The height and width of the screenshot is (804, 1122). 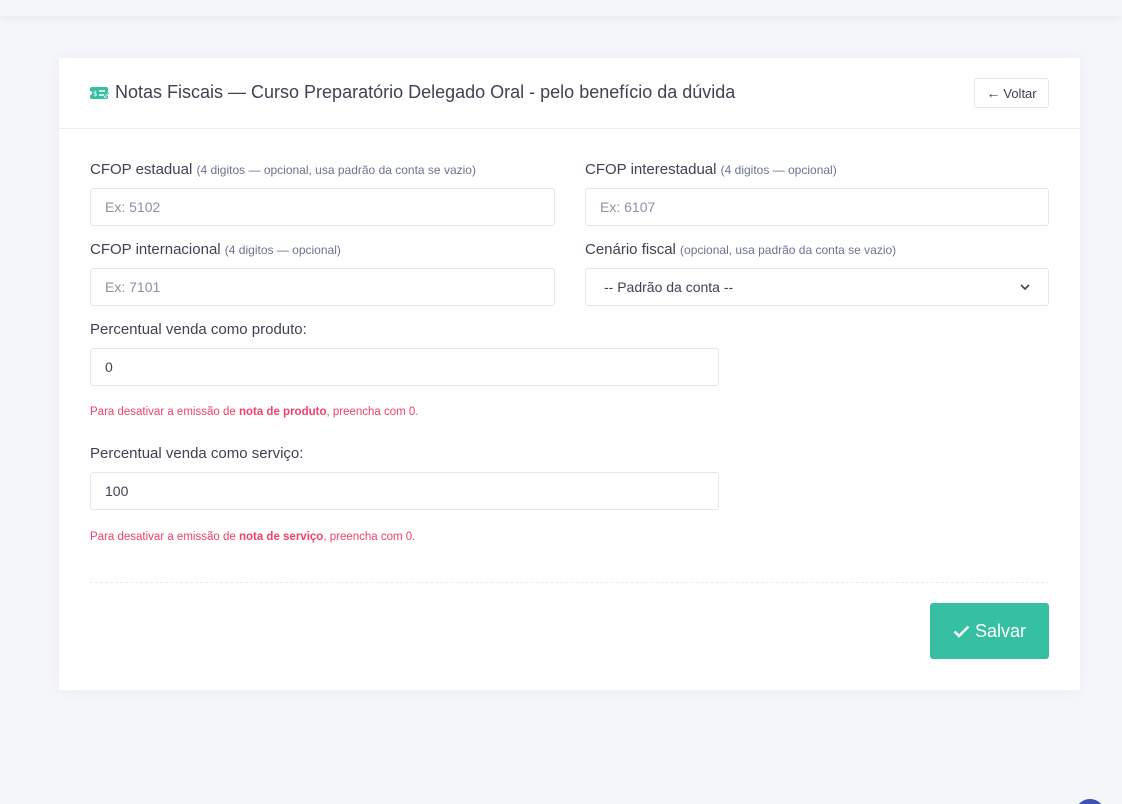 I want to click on percentual-servico-input, so click(x=404, y=491).